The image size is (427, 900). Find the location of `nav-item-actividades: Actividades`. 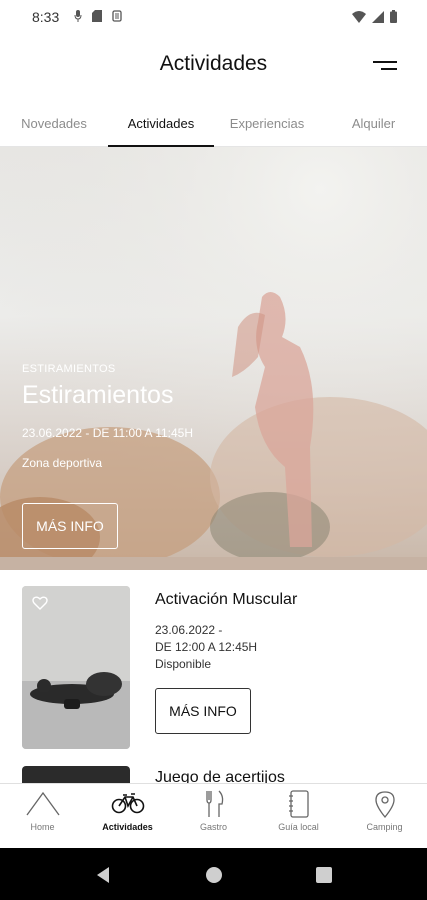

nav-item-actividades: Actividades is located at coordinates (127, 816).